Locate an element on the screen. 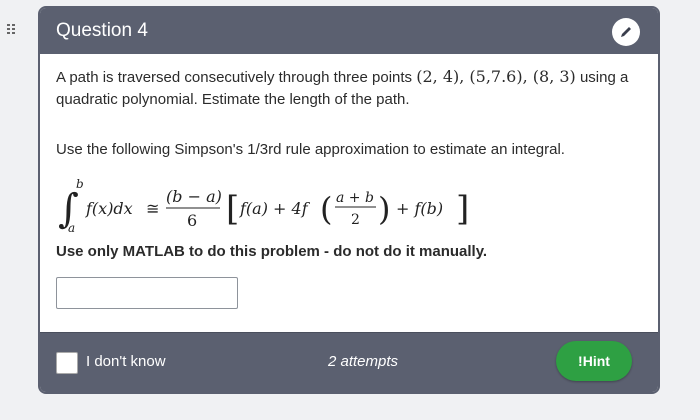 Image resolution: width=700 pixels, height=420 pixels. approx-symbol: ≅ is located at coordinates (152, 208).